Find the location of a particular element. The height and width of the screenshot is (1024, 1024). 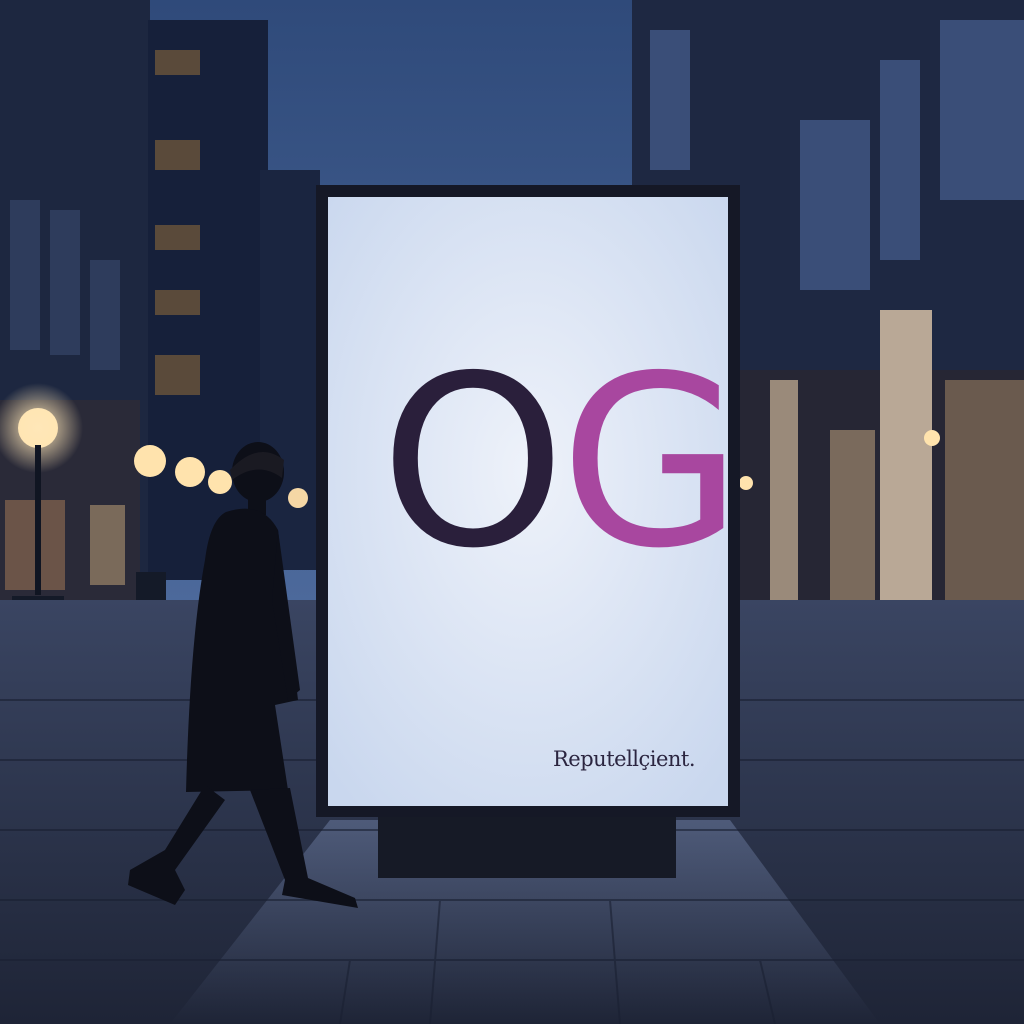

billboard-brand-text: Reputellçient. is located at coordinates (624, 759).